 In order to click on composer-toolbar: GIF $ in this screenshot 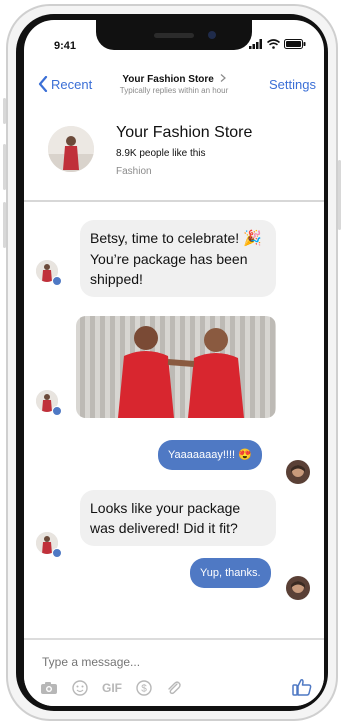, I will do `click(111, 688)`.